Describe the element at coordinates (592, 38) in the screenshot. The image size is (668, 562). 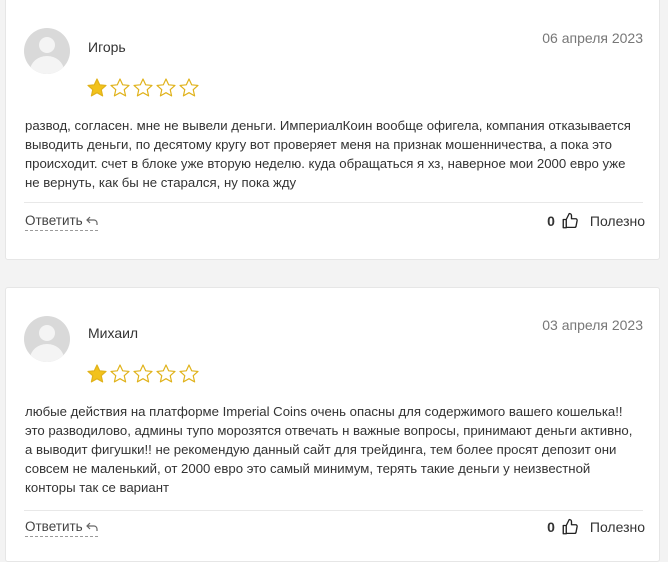
I see `review-date: 06 апреля 2023` at that location.